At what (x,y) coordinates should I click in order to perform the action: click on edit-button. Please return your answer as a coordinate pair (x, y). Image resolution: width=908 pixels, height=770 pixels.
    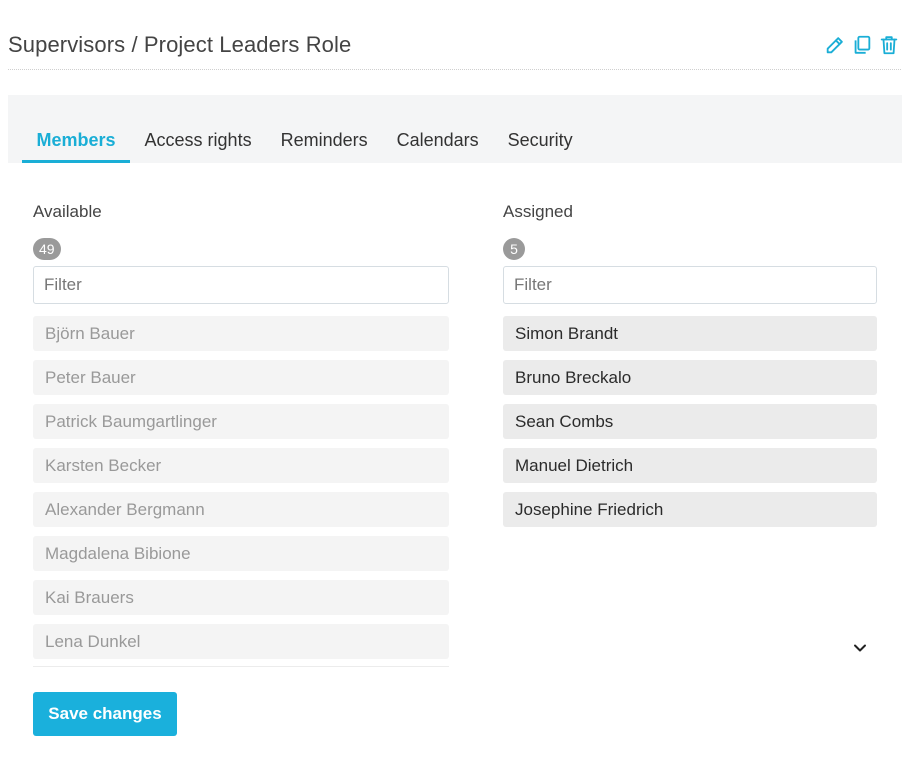
    Looking at the image, I should click on (835, 45).